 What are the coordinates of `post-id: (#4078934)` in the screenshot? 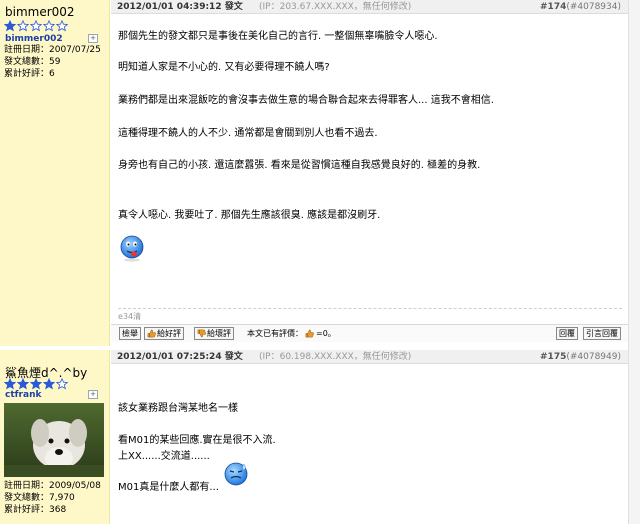 It's located at (593, 7).